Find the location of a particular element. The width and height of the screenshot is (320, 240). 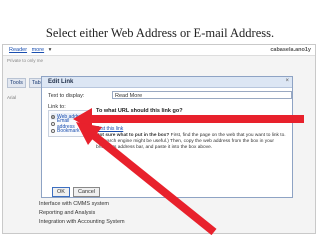

text-to-display-label: Text to display: is located at coordinates (66, 96).